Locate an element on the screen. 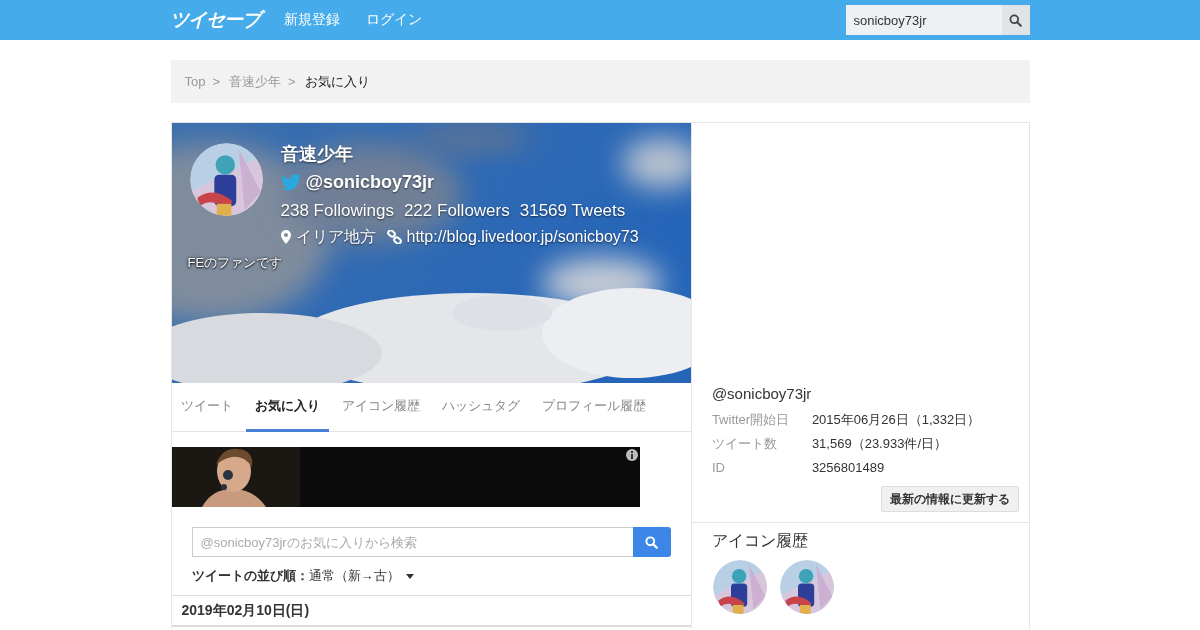 This screenshot has height=630, width=1200. tab: ハッシュタグ is located at coordinates (480, 407).